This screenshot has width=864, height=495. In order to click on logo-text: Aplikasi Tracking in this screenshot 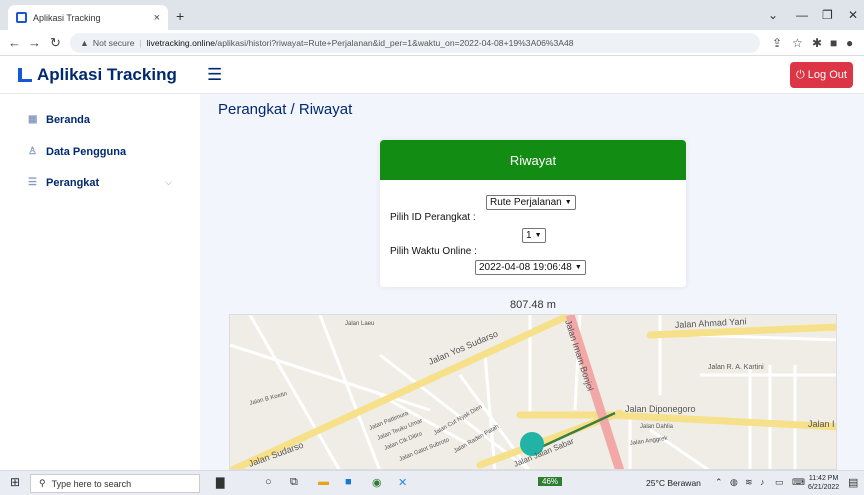, I will do `click(107, 74)`.